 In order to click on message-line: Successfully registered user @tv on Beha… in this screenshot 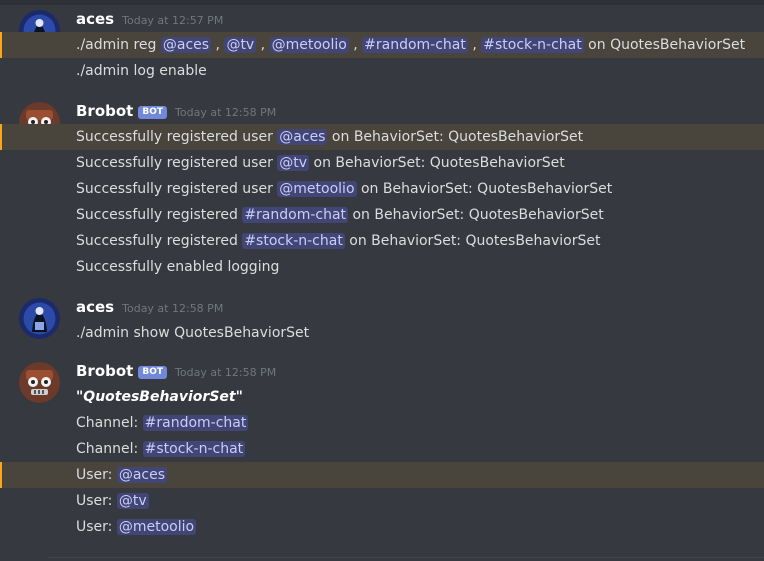, I will do `click(382, 163)`.